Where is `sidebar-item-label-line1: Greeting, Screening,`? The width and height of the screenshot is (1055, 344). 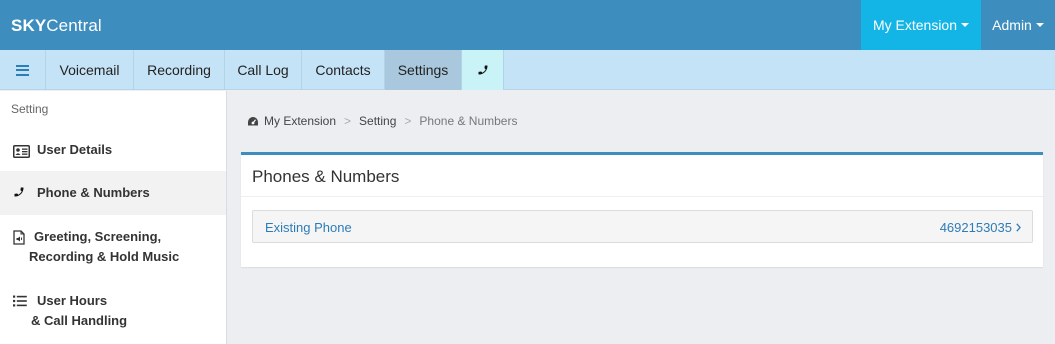
sidebar-item-label-line1: Greeting, Screening, is located at coordinates (98, 236).